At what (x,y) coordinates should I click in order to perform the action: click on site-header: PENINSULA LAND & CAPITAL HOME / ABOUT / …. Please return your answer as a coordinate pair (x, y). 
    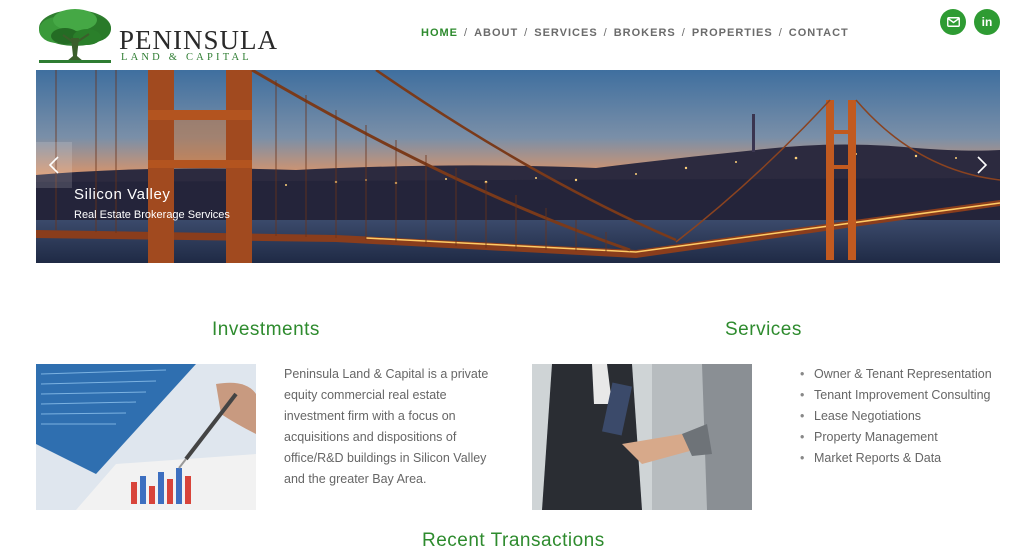
    Looking at the image, I should click on (512, 35).